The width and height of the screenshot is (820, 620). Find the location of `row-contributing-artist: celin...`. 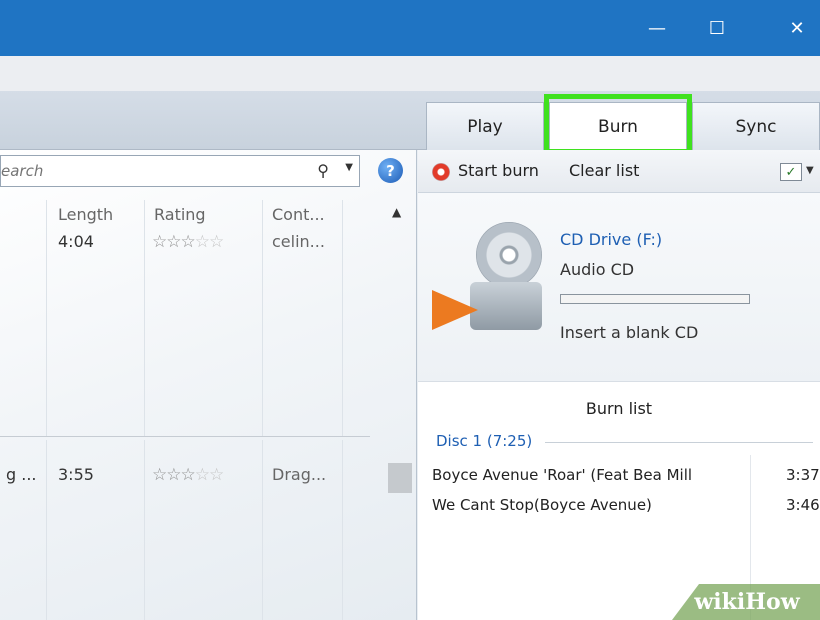

row-contributing-artist: celin... is located at coordinates (298, 241).